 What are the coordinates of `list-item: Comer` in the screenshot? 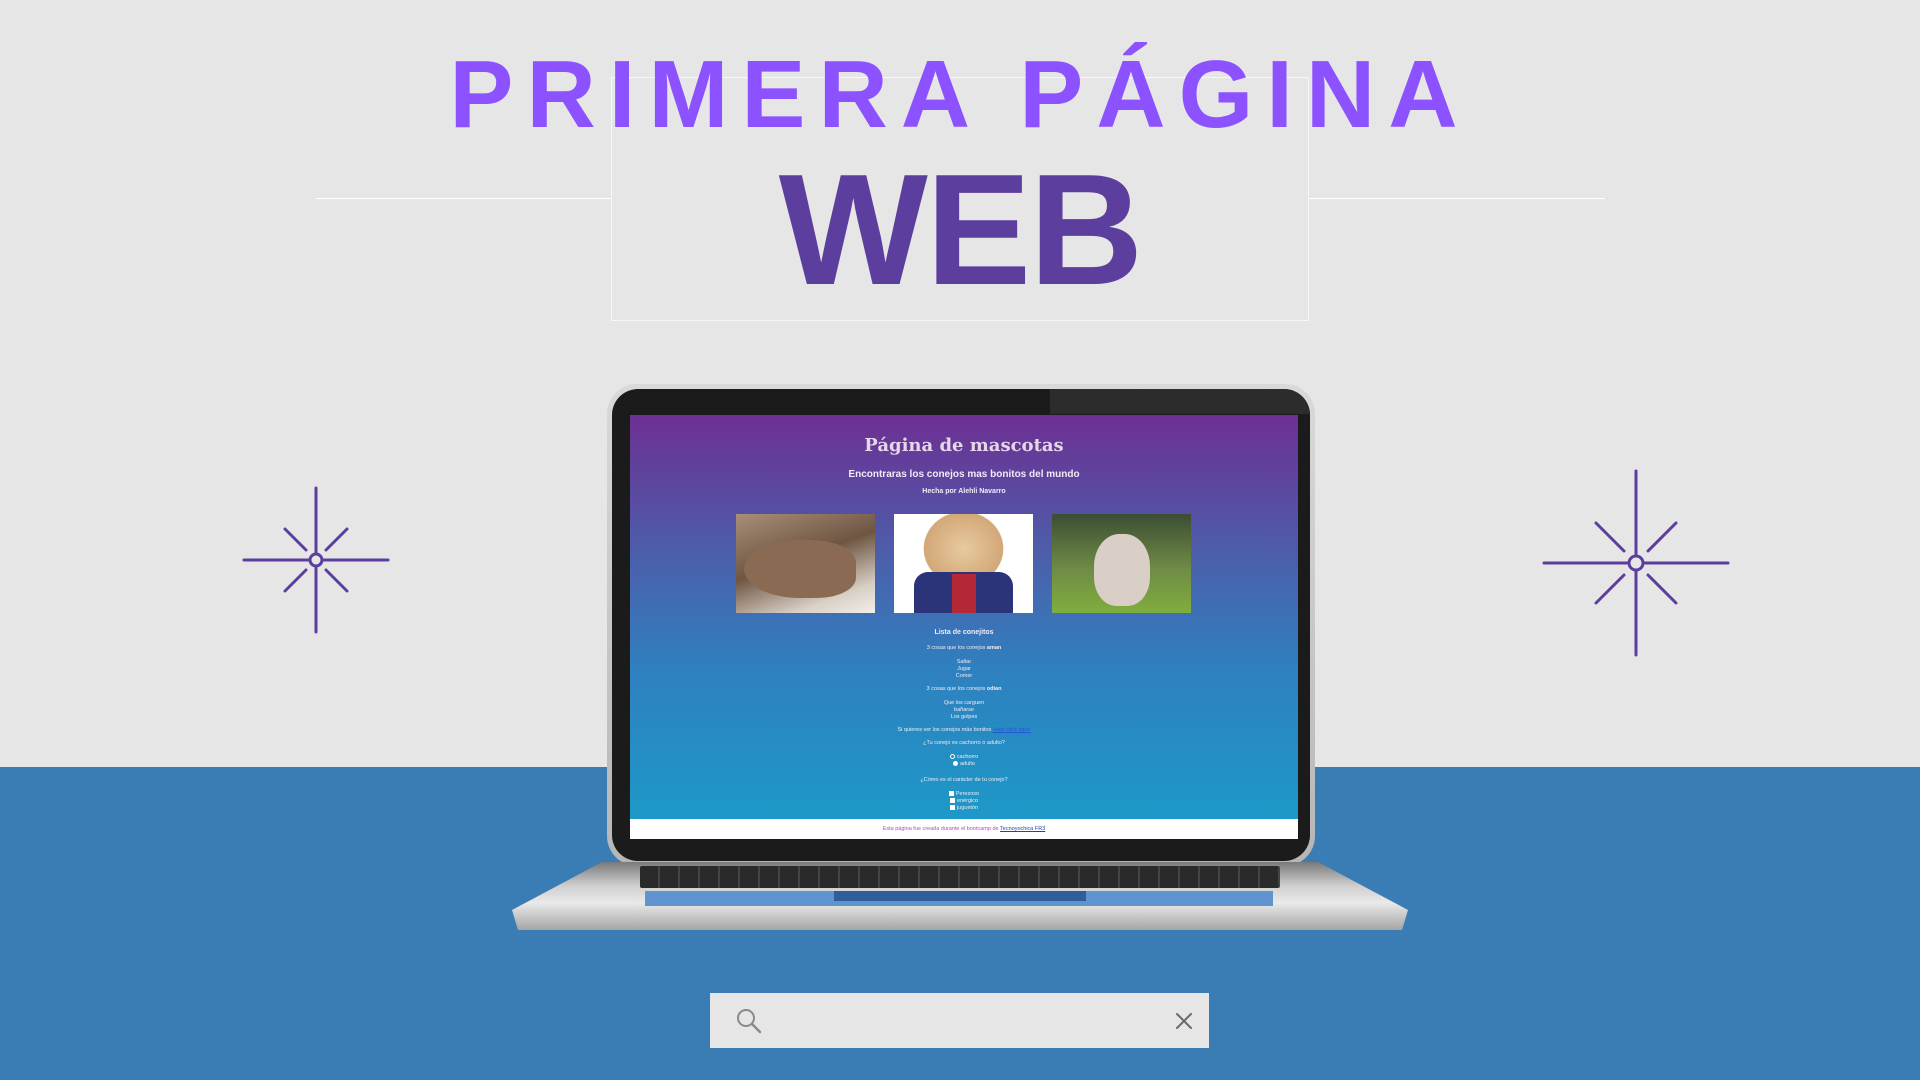 It's located at (964, 676).